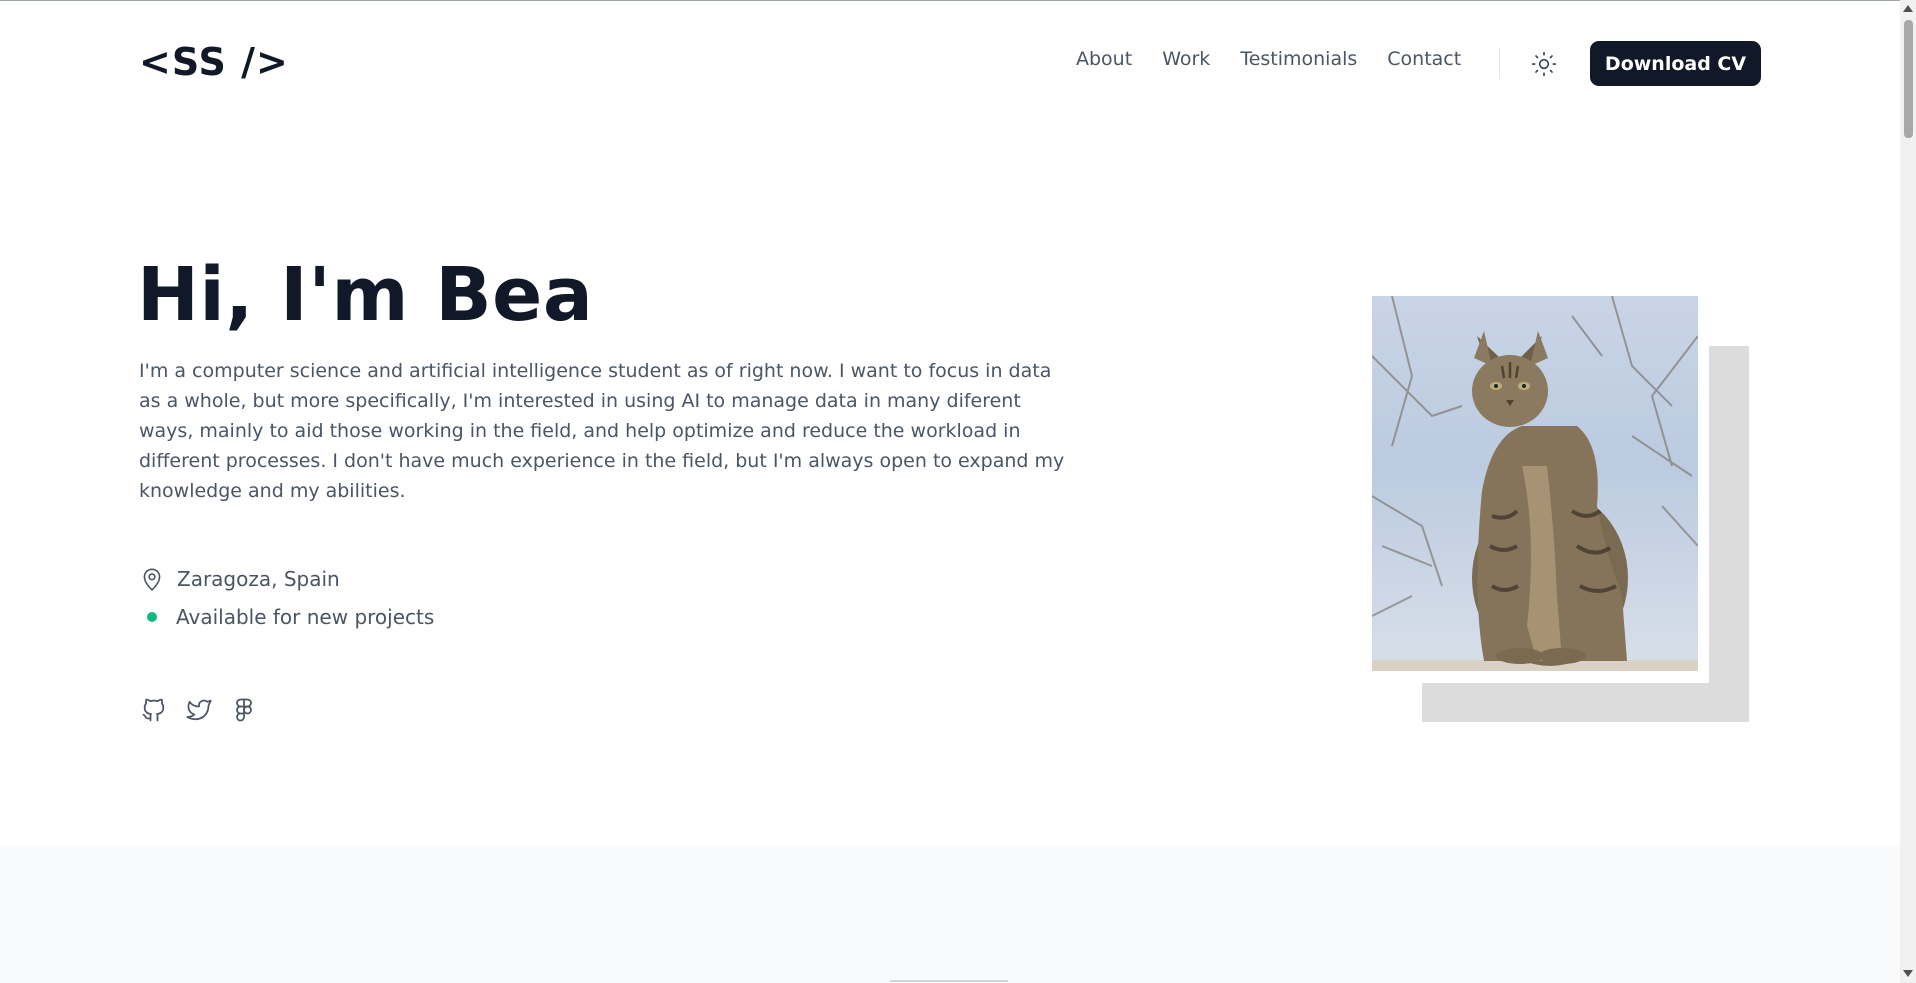 The width and height of the screenshot is (1916, 983). What do you see at coordinates (949, 981) in the screenshot?
I see `section-divider` at bounding box center [949, 981].